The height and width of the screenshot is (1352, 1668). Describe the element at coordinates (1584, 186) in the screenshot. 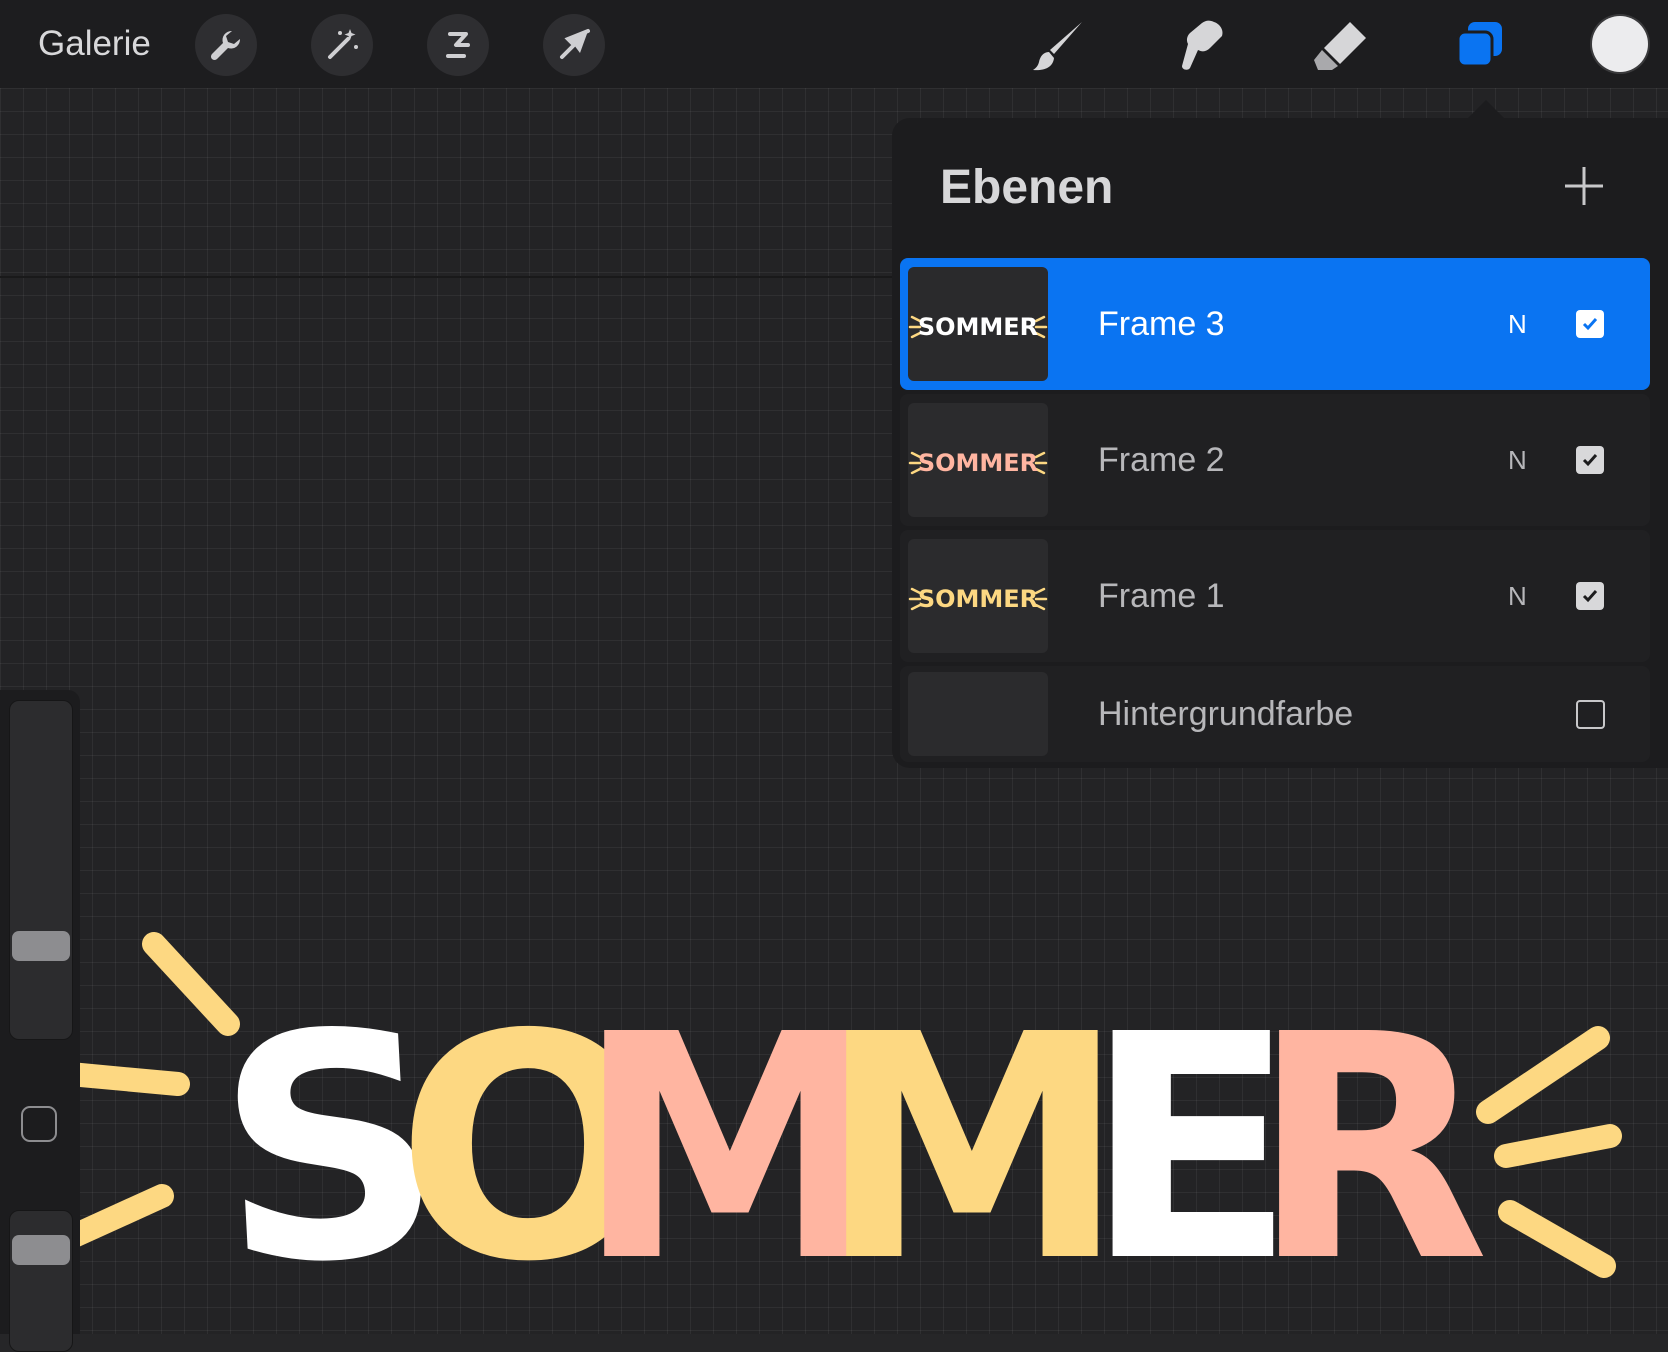

I see `plus-icon` at that location.